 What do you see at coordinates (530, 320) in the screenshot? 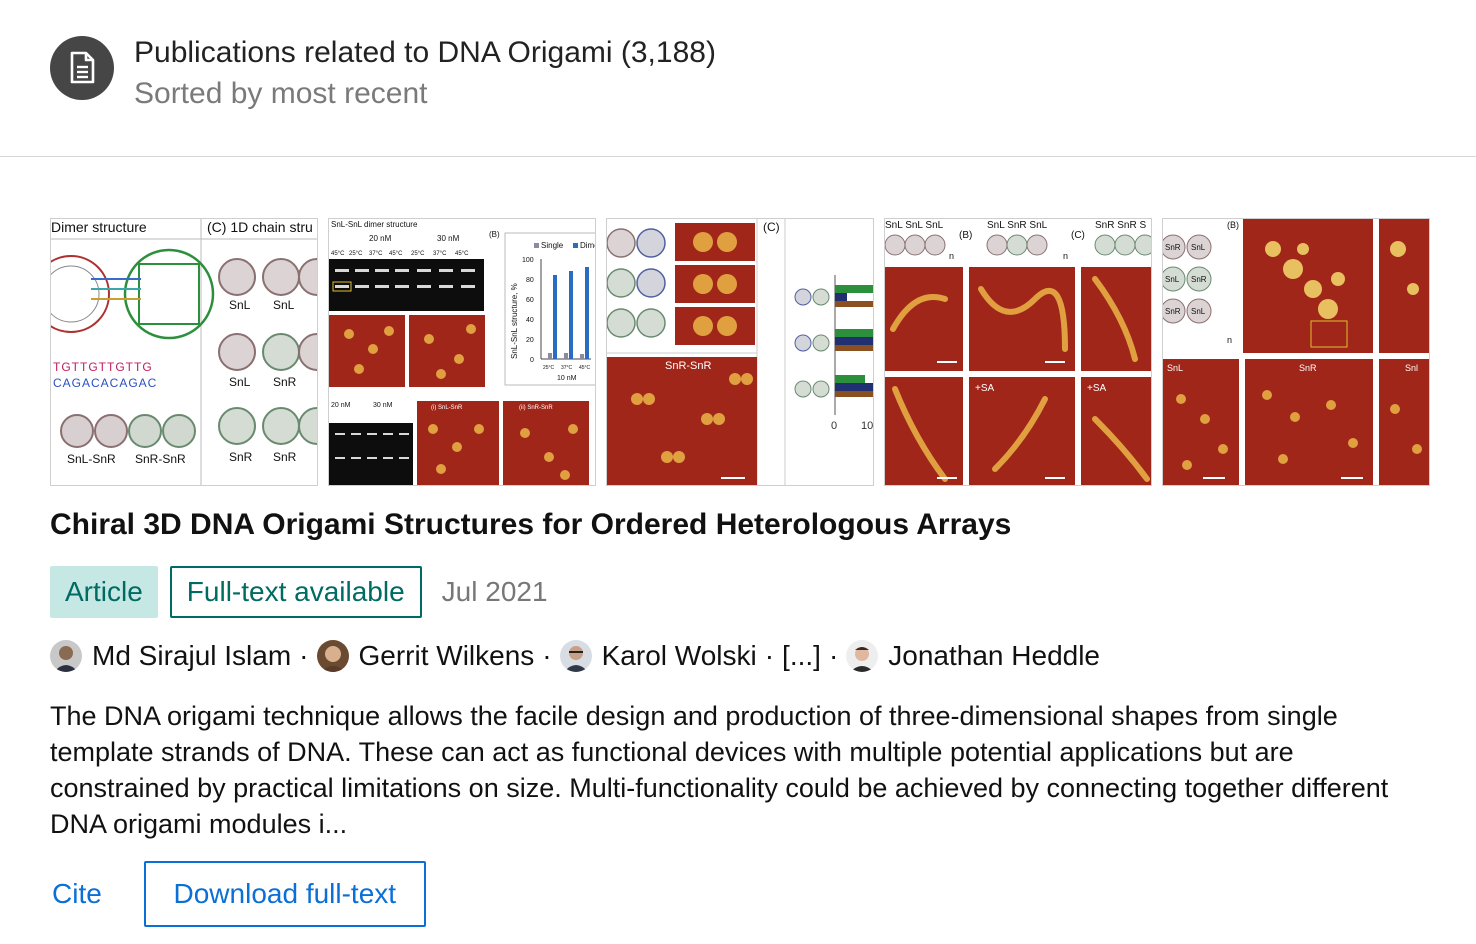
I see `fig2-ytick-40: 40` at bounding box center [530, 320].